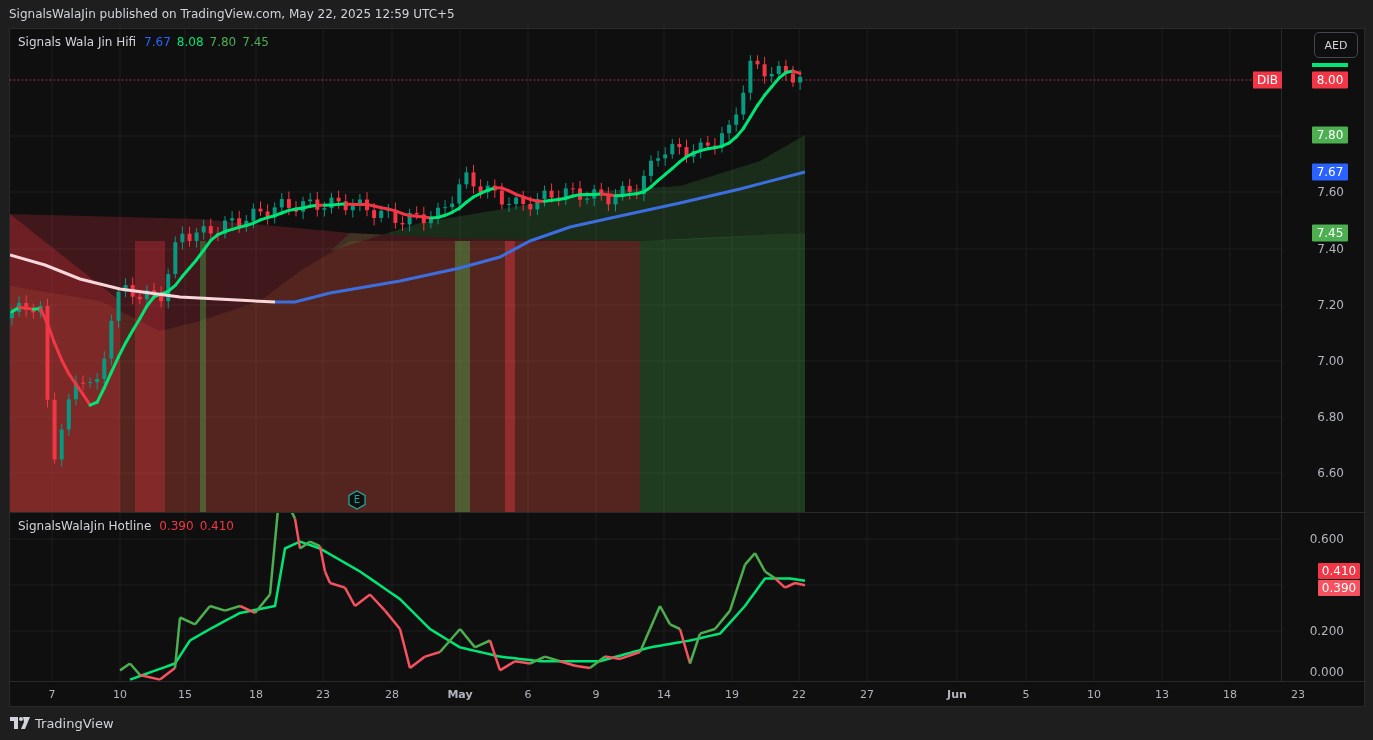 This screenshot has width=1373, height=740. What do you see at coordinates (596, 694) in the screenshot?
I see `time-axis-label: 9` at bounding box center [596, 694].